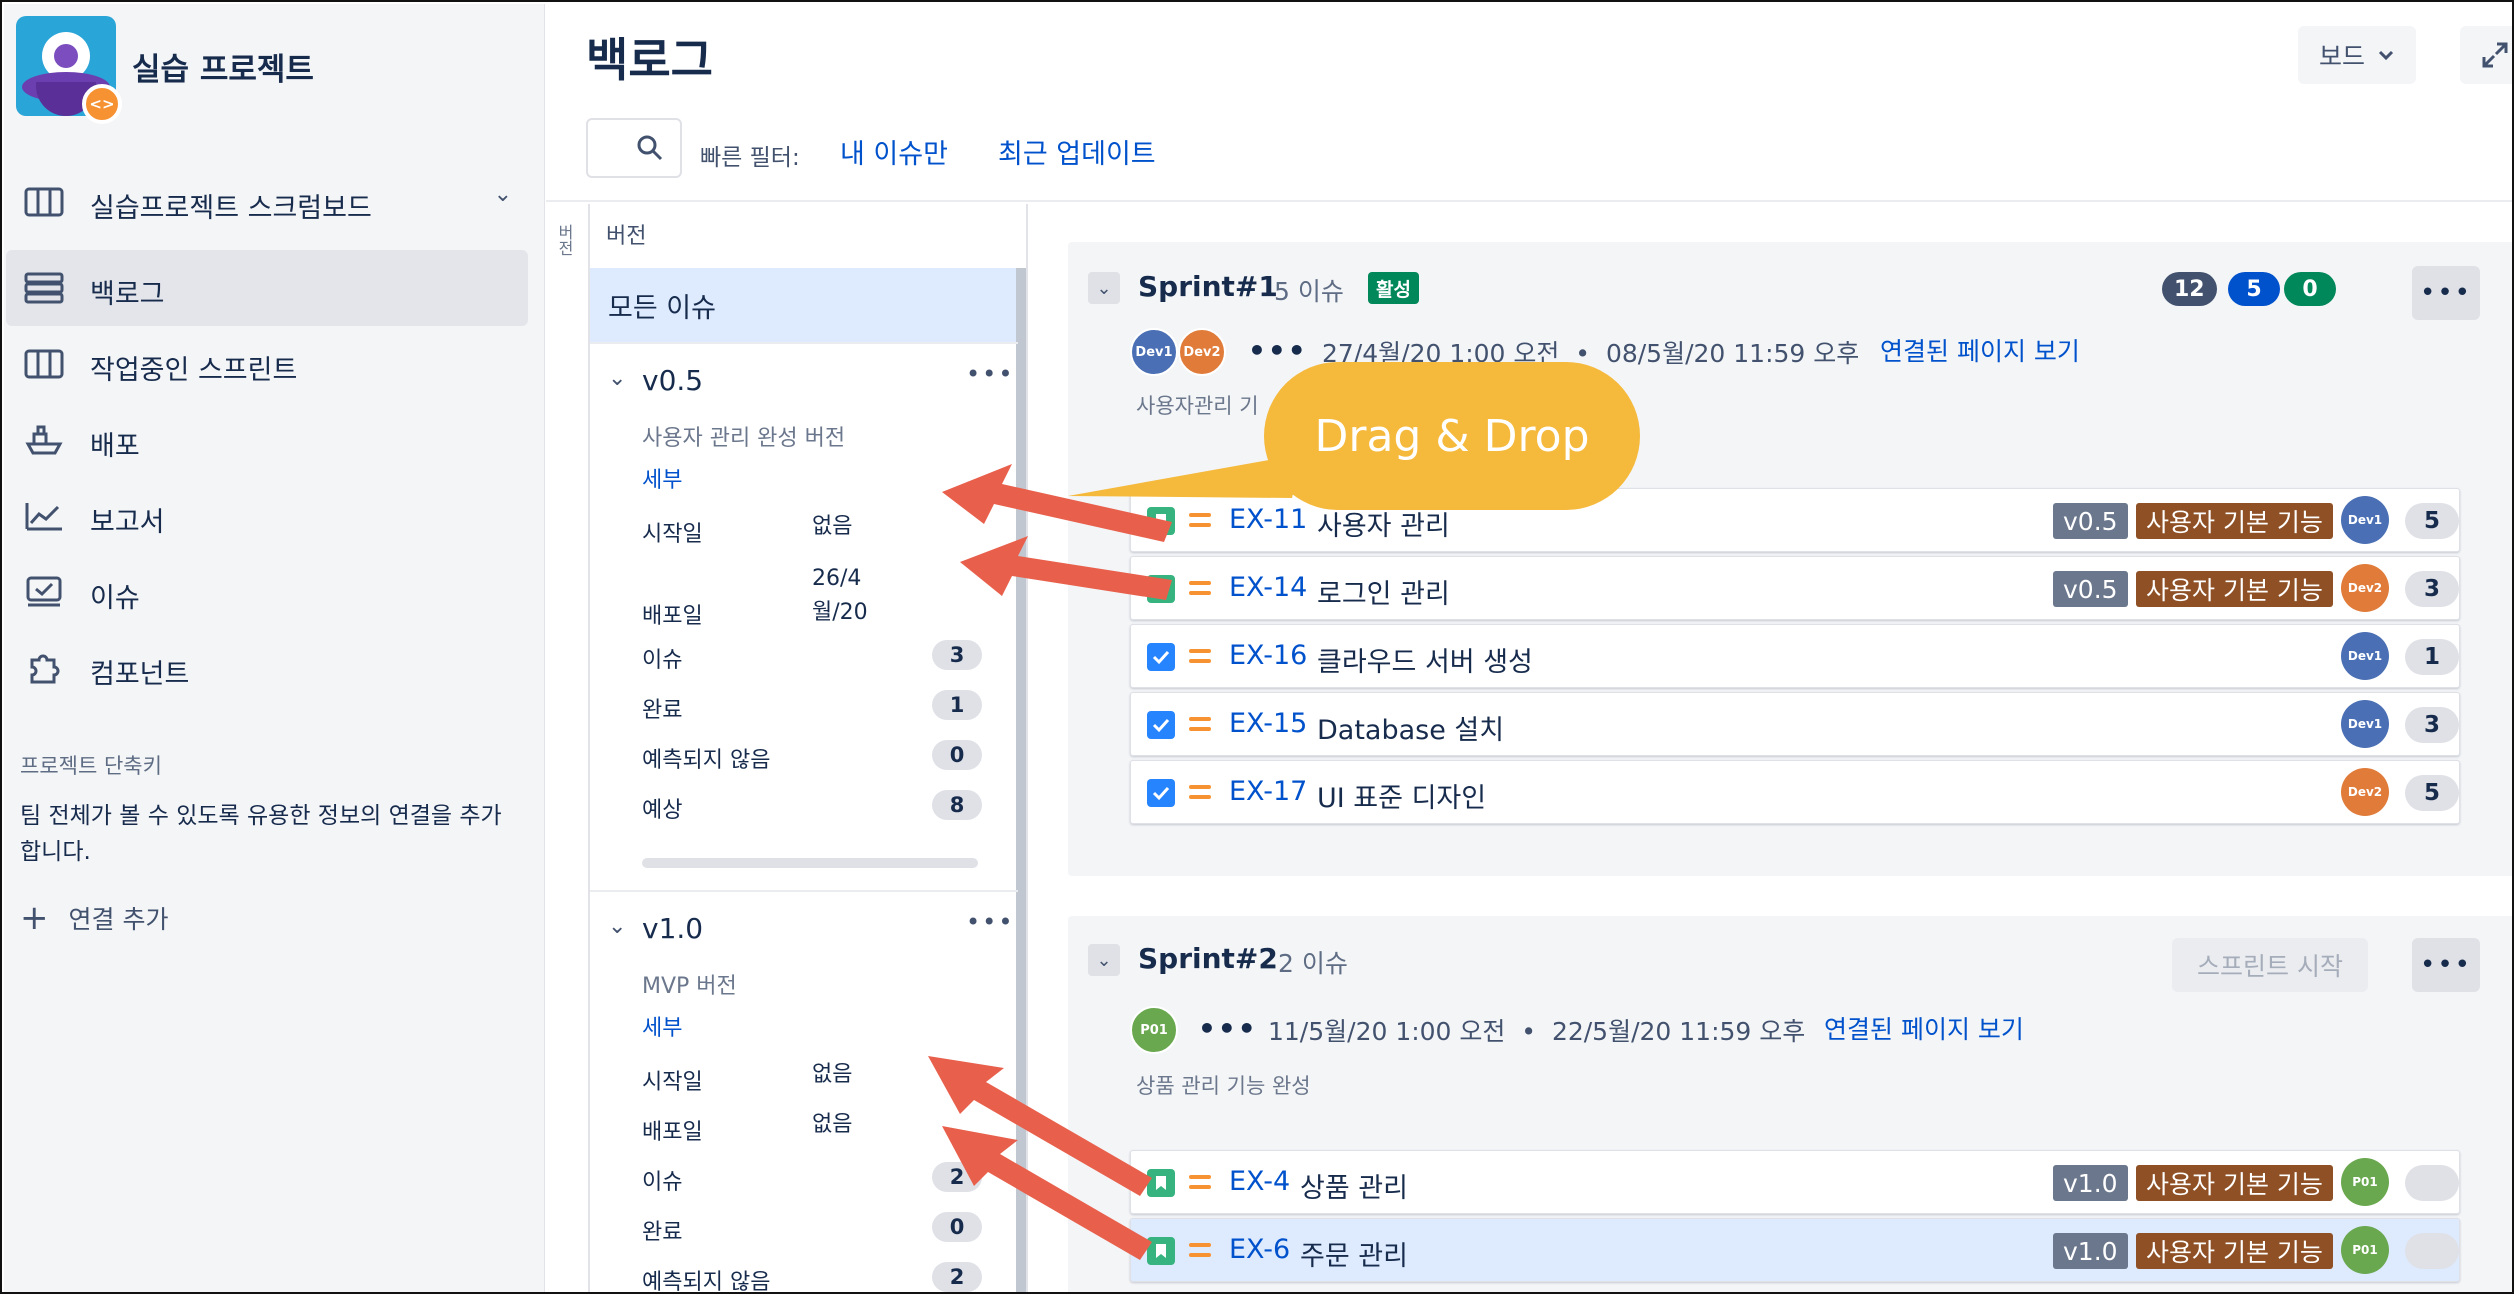  I want to click on versions-scrollbar, so click(1021, 780).